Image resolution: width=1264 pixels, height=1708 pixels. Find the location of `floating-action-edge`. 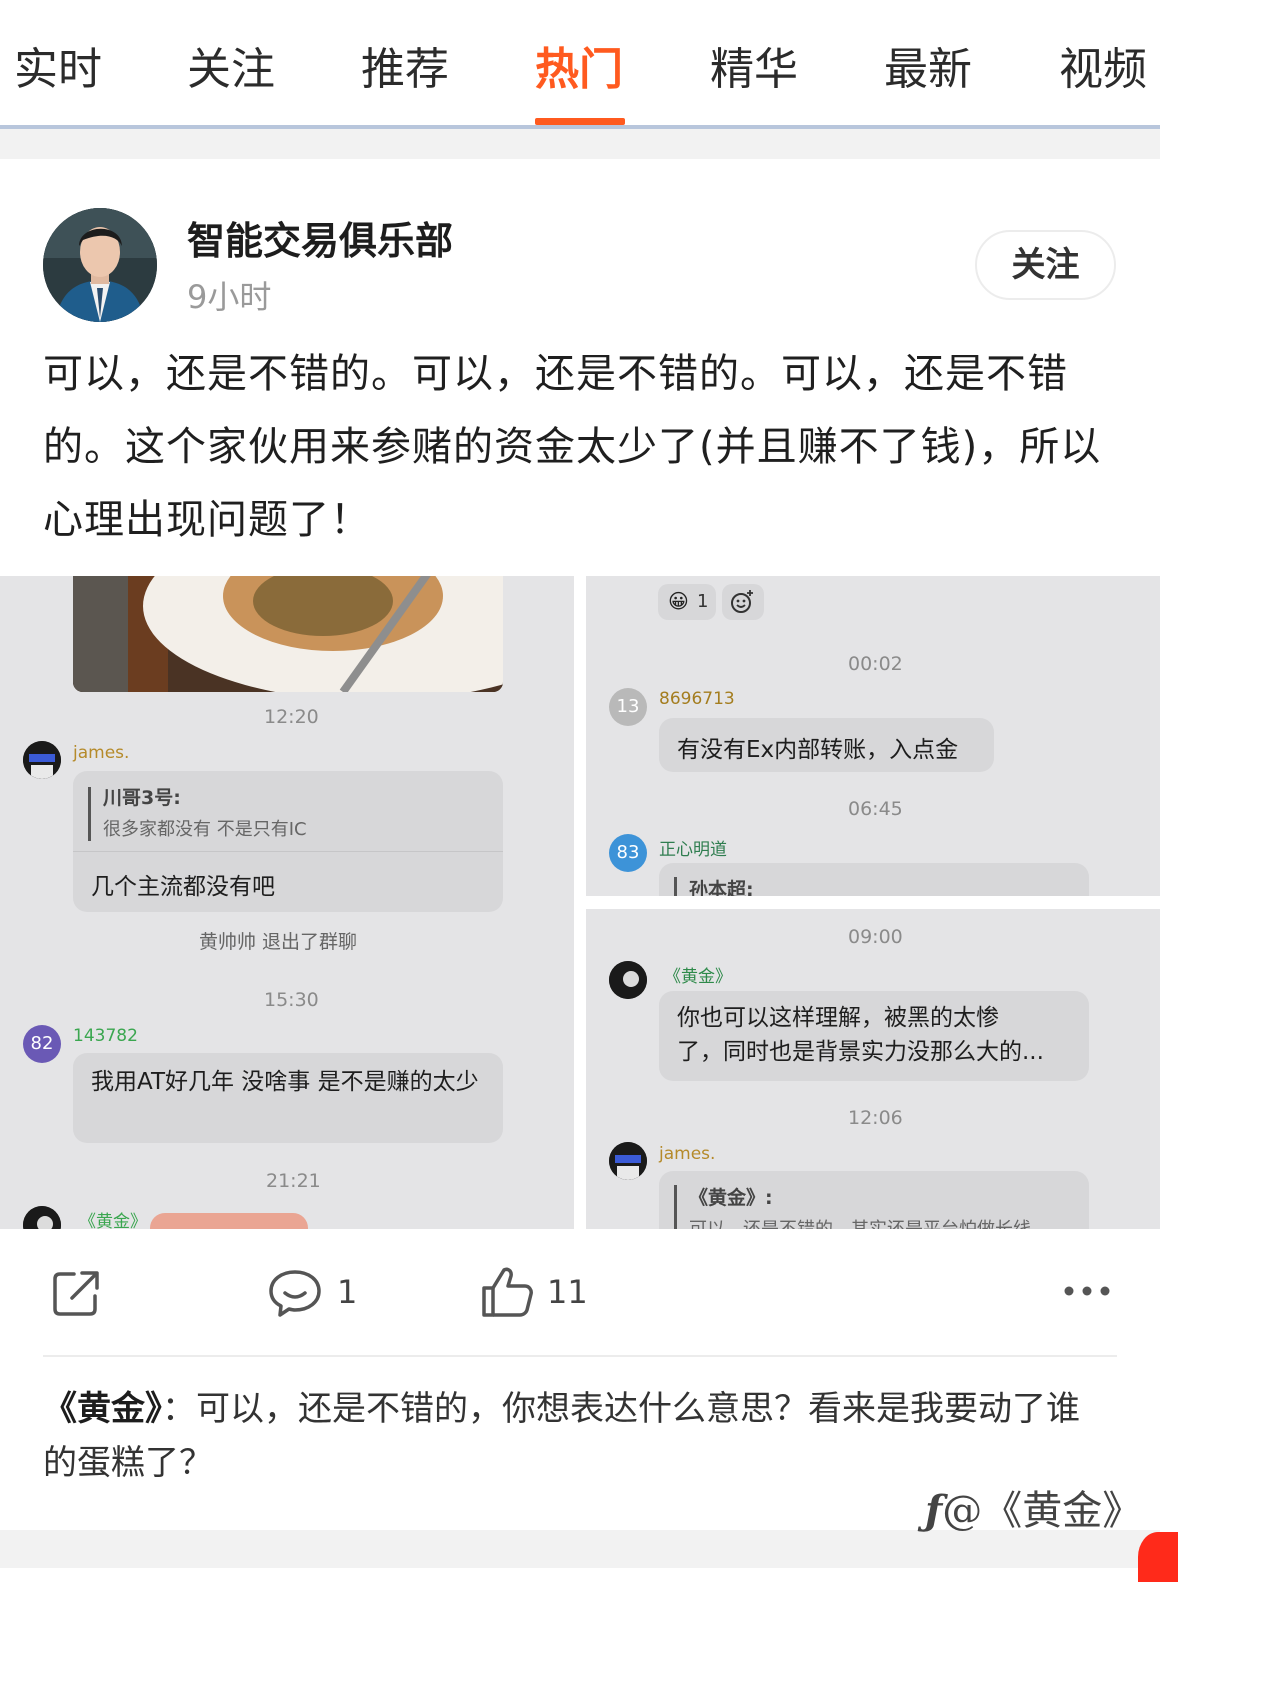

floating-action-edge is located at coordinates (1158, 1557).